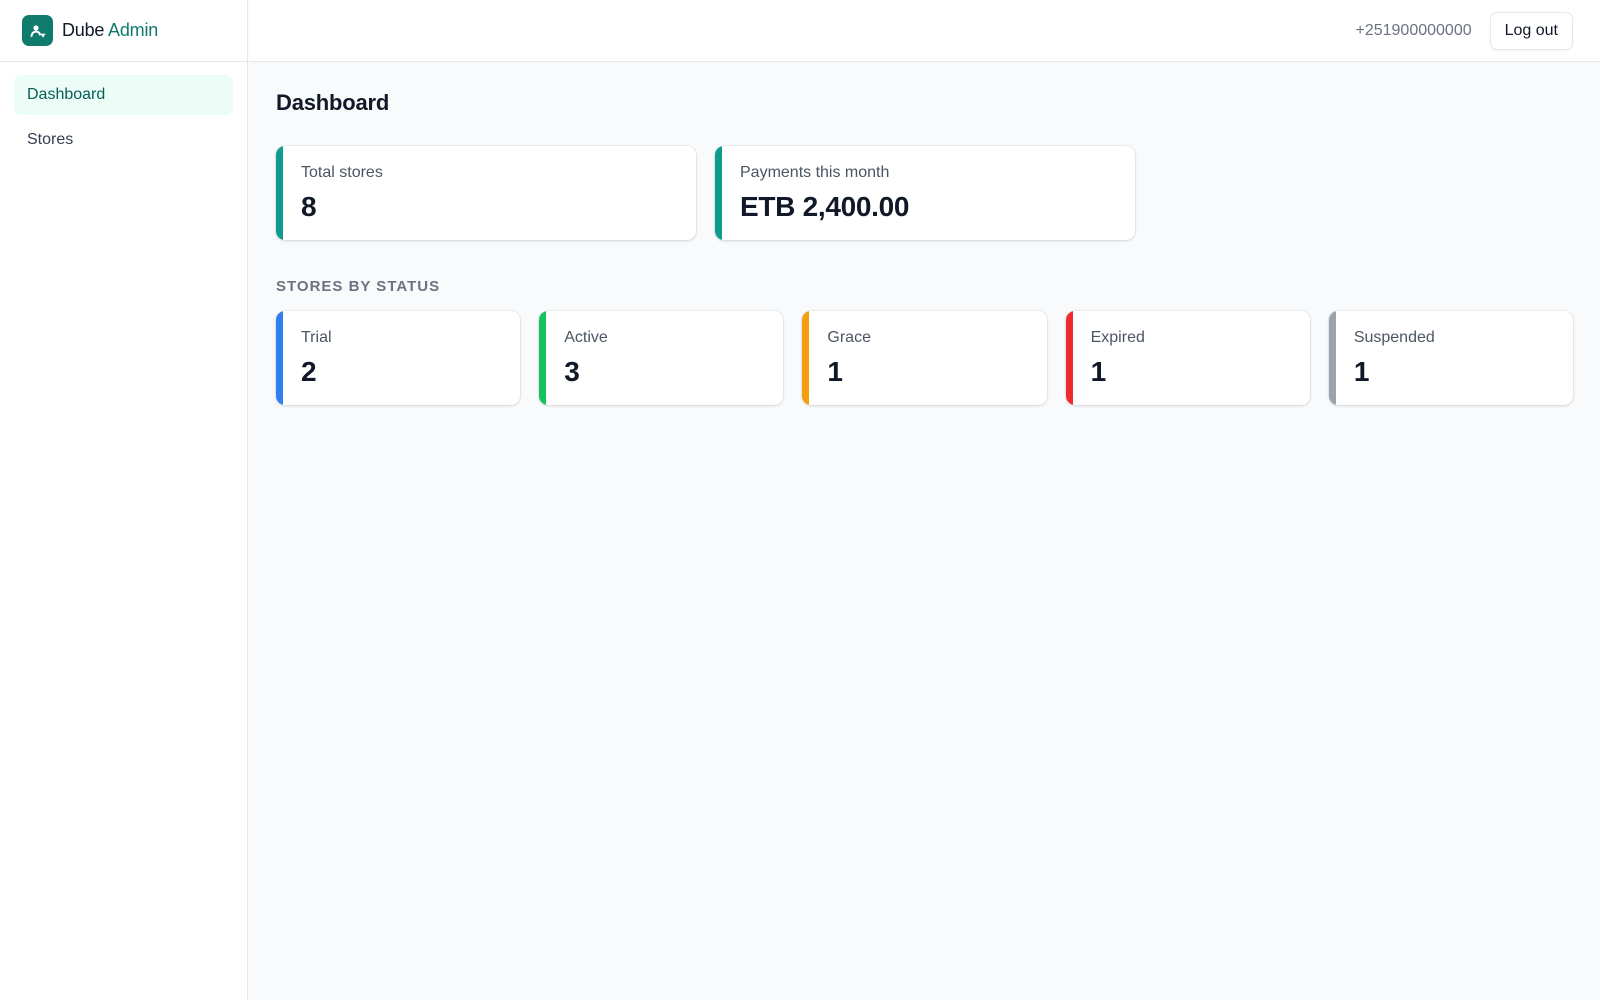 The width and height of the screenshot is (1600, 1000). What do you see at coordinates (1394, 337) in the screenshot?
I see `card-label: Suspended` at bounding box center [1394, 337].